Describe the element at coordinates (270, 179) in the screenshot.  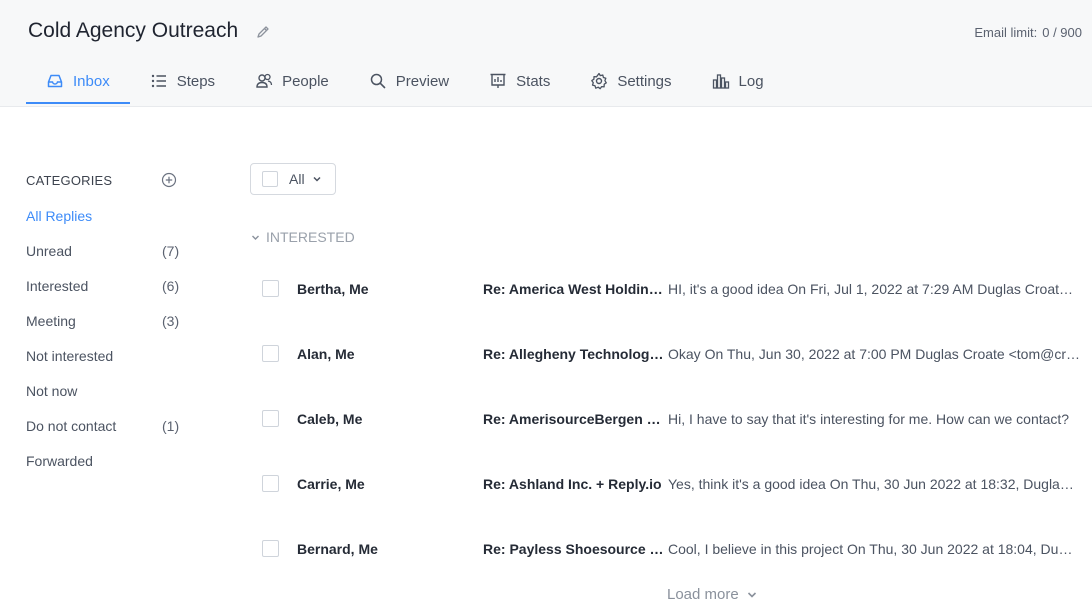
I see `select-all-checkbox` at that location.